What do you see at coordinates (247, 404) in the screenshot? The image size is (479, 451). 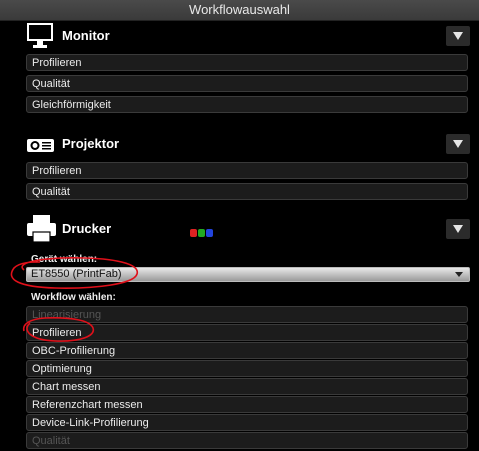 I see `printer-referenzchart-messen: Referenzchart messen` at bounding box center [247, 404].